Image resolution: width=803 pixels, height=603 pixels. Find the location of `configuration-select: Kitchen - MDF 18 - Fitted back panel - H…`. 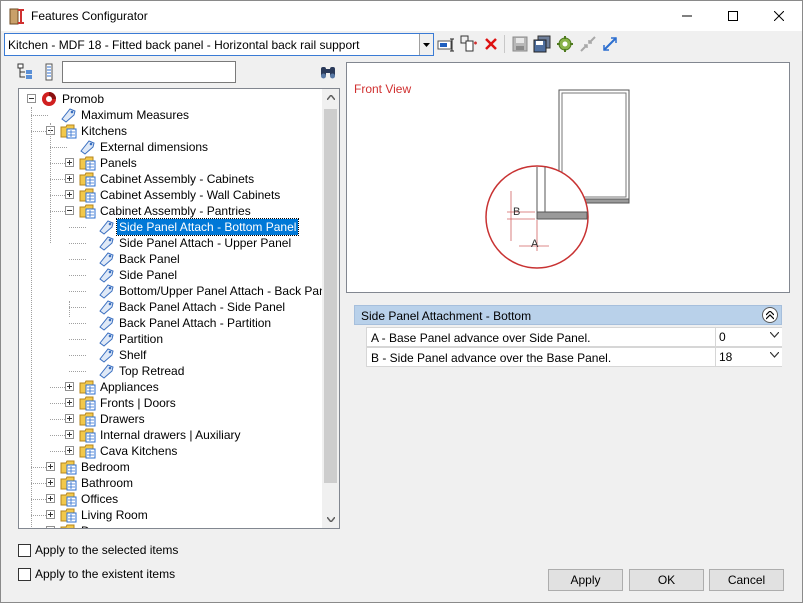

configuration-select: Kitchen - MDF 18 - Fitted back panel - H… is located at coordinates (219, 44).